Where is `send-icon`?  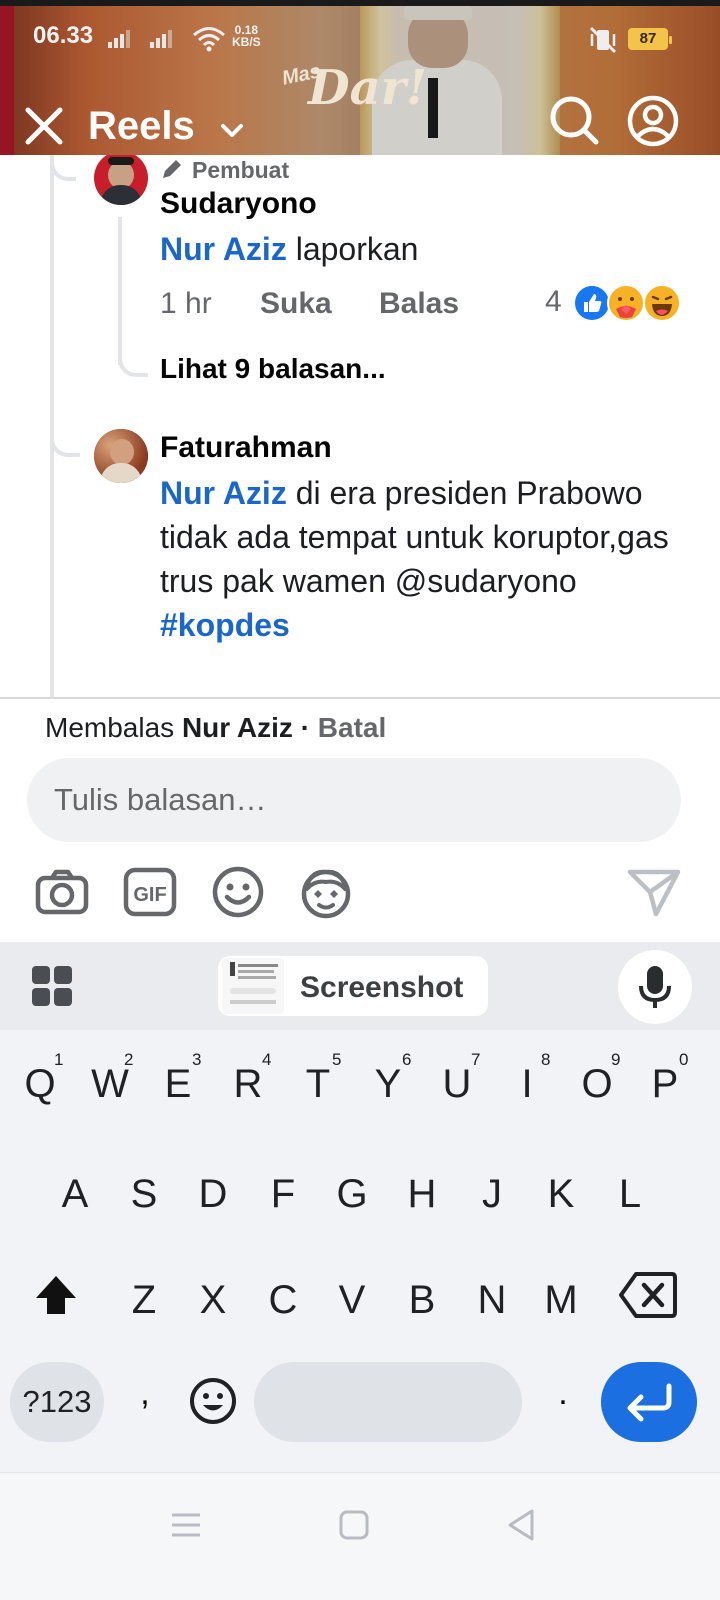
send-icon is located at coordinates (654, 892).